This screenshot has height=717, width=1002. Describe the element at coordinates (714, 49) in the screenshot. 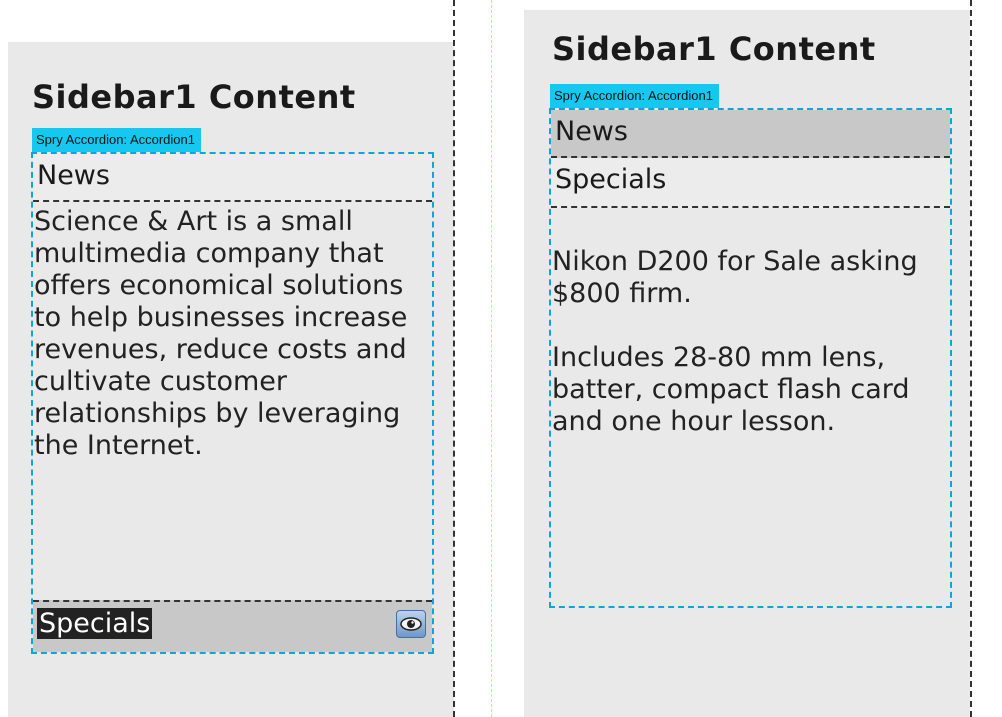

I see `right-sidebar-title: Sidebar1 Content` at that location.